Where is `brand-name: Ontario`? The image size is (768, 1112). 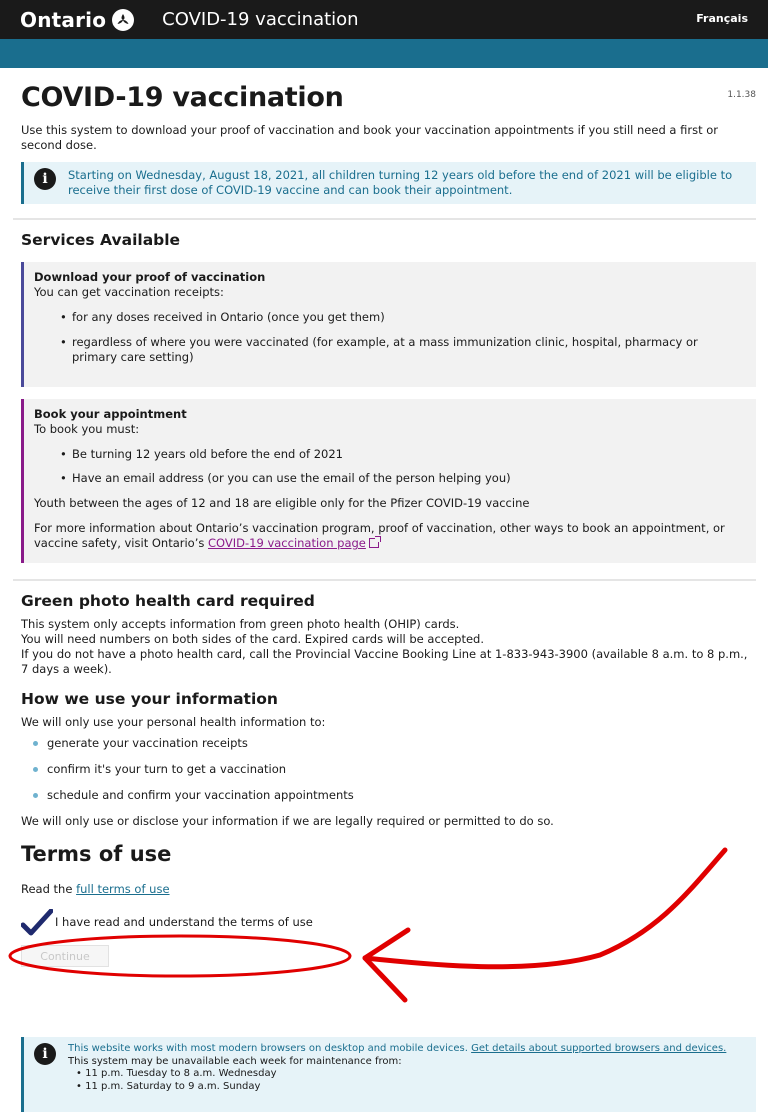 brand-name: Ontario is located at coordinates (63, 19).